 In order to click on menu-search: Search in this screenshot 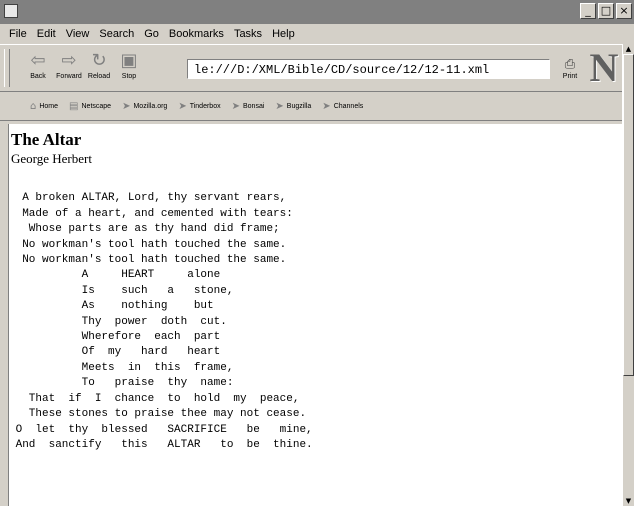, I will do `click(116, 34)`.